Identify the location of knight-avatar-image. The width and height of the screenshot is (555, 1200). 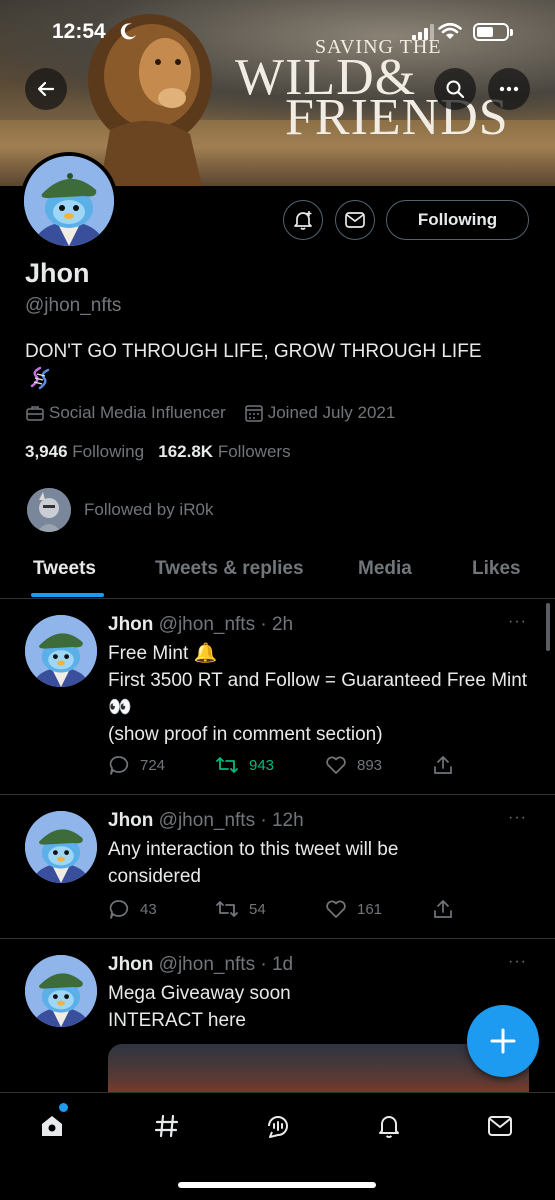
(49, 510).